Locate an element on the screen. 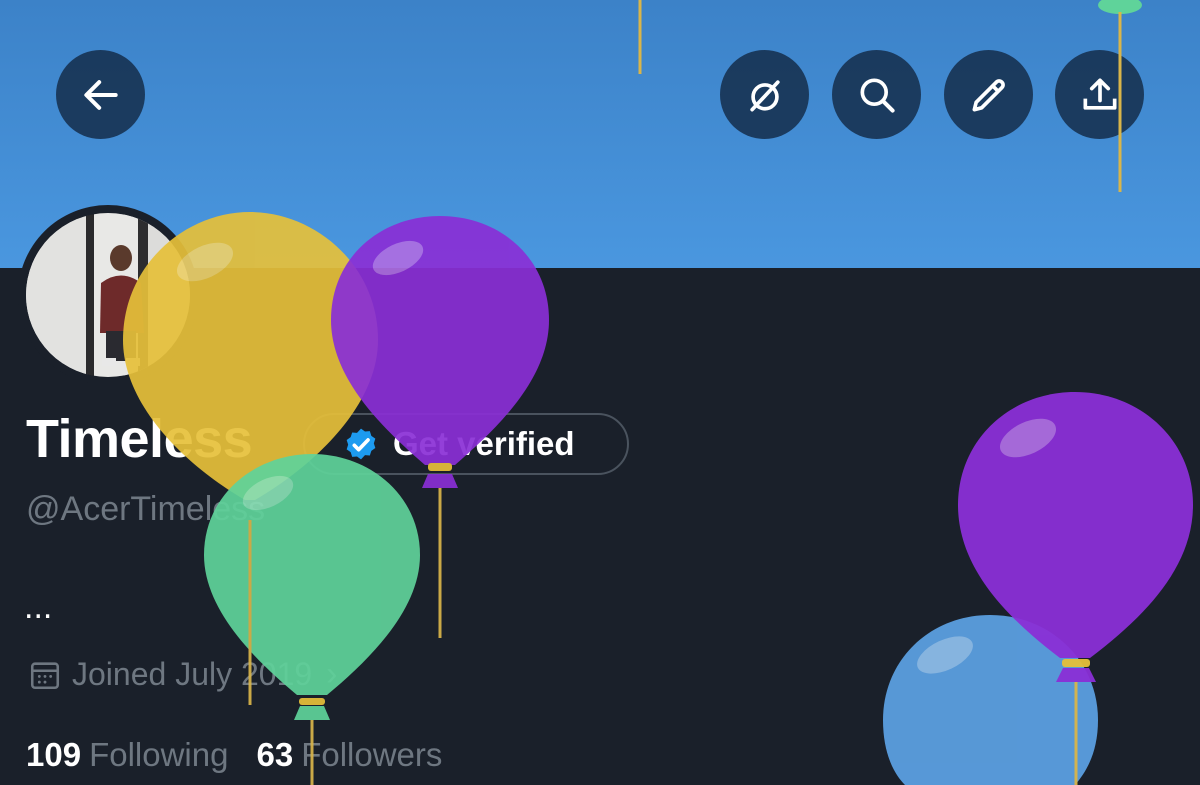 The height and width of the screenshot is (785, 1200). chevron-right-icon: › is located at coordinates (332, 674).